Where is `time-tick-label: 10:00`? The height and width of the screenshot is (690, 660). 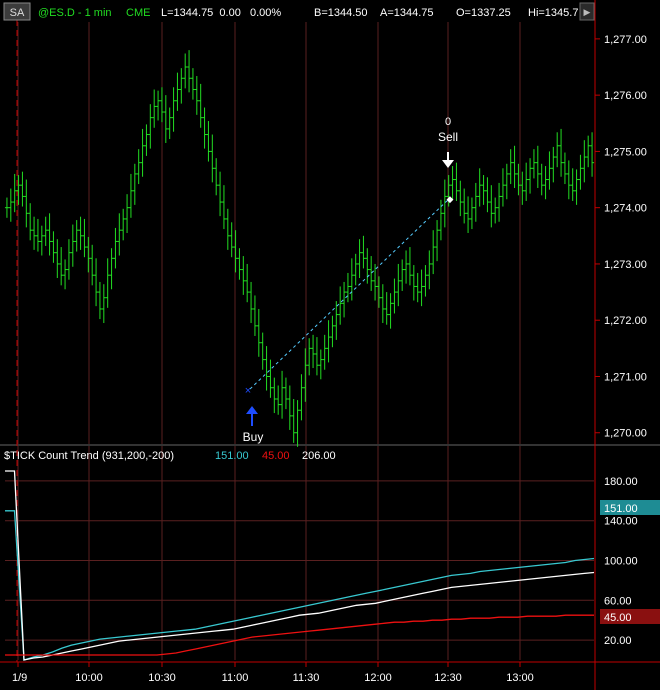
time-tick-label: 10:00 is located at coordinates (89, 678).